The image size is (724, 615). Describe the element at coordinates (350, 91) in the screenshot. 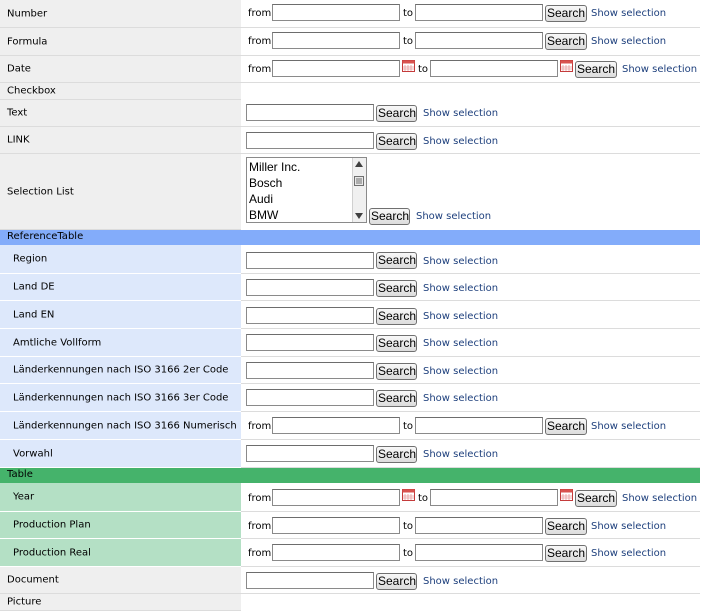

I see `row-checkbox: Checkbox` at that location.